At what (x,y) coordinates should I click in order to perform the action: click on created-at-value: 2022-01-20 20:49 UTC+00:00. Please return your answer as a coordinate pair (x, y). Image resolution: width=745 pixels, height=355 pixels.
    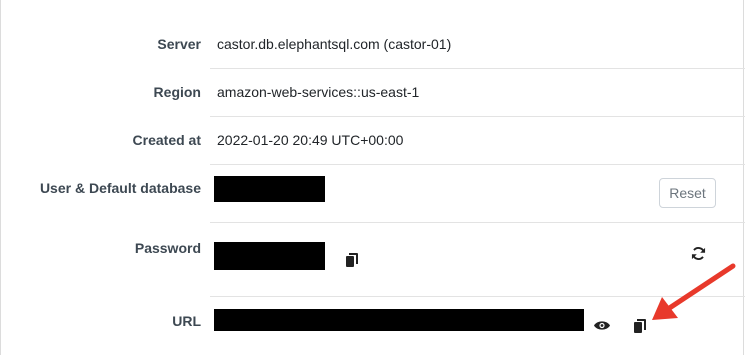
    Looking at the image, I should click on (310, 140).